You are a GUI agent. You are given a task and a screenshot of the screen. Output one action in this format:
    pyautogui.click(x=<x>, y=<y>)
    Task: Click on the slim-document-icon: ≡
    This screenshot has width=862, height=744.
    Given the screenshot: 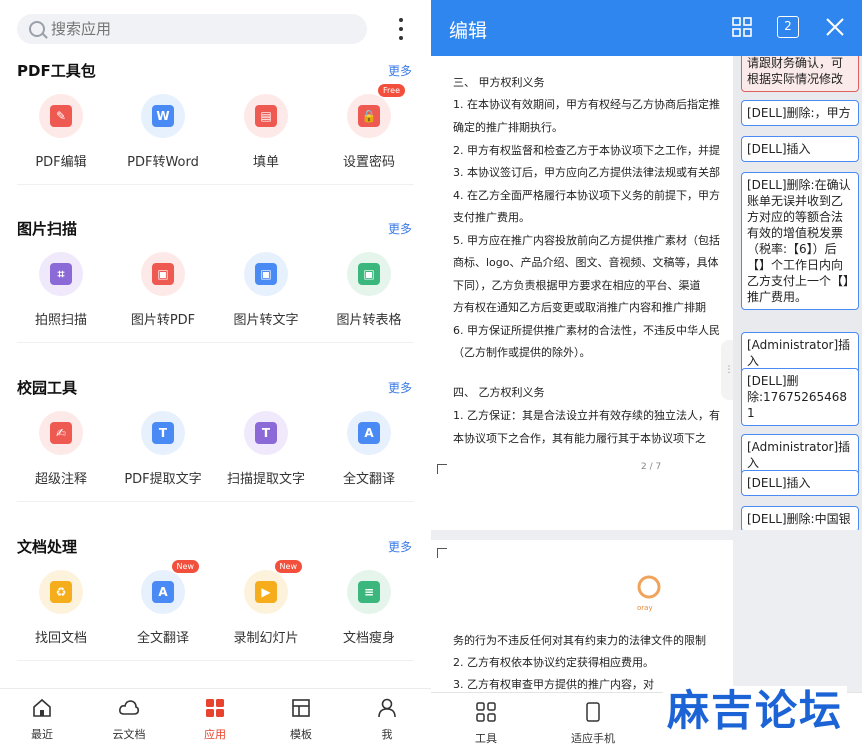 What is the action you would take?
    pyautogui.click(x=369, y=592)
    